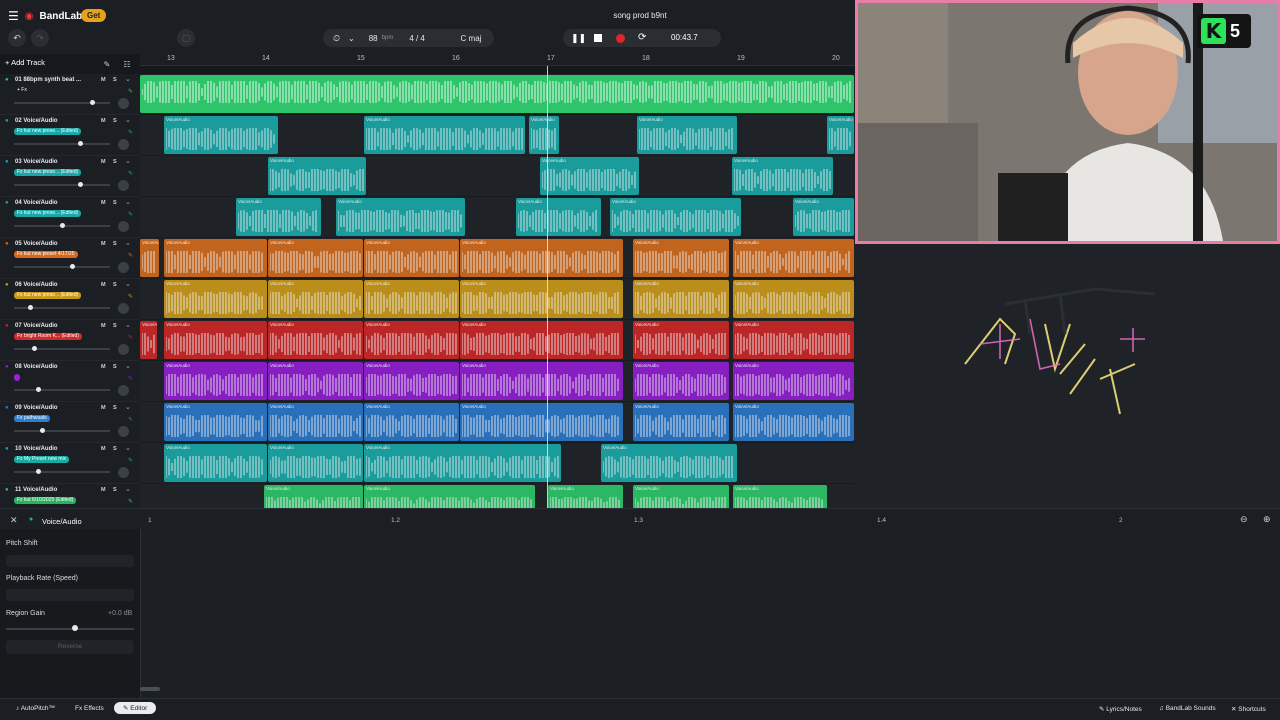 The height and width of the screenshot is (720, 1280). Describe the element at coordinates (22, 90) in the screenshot. I see `track-fx-tag: + Fx` at that location.